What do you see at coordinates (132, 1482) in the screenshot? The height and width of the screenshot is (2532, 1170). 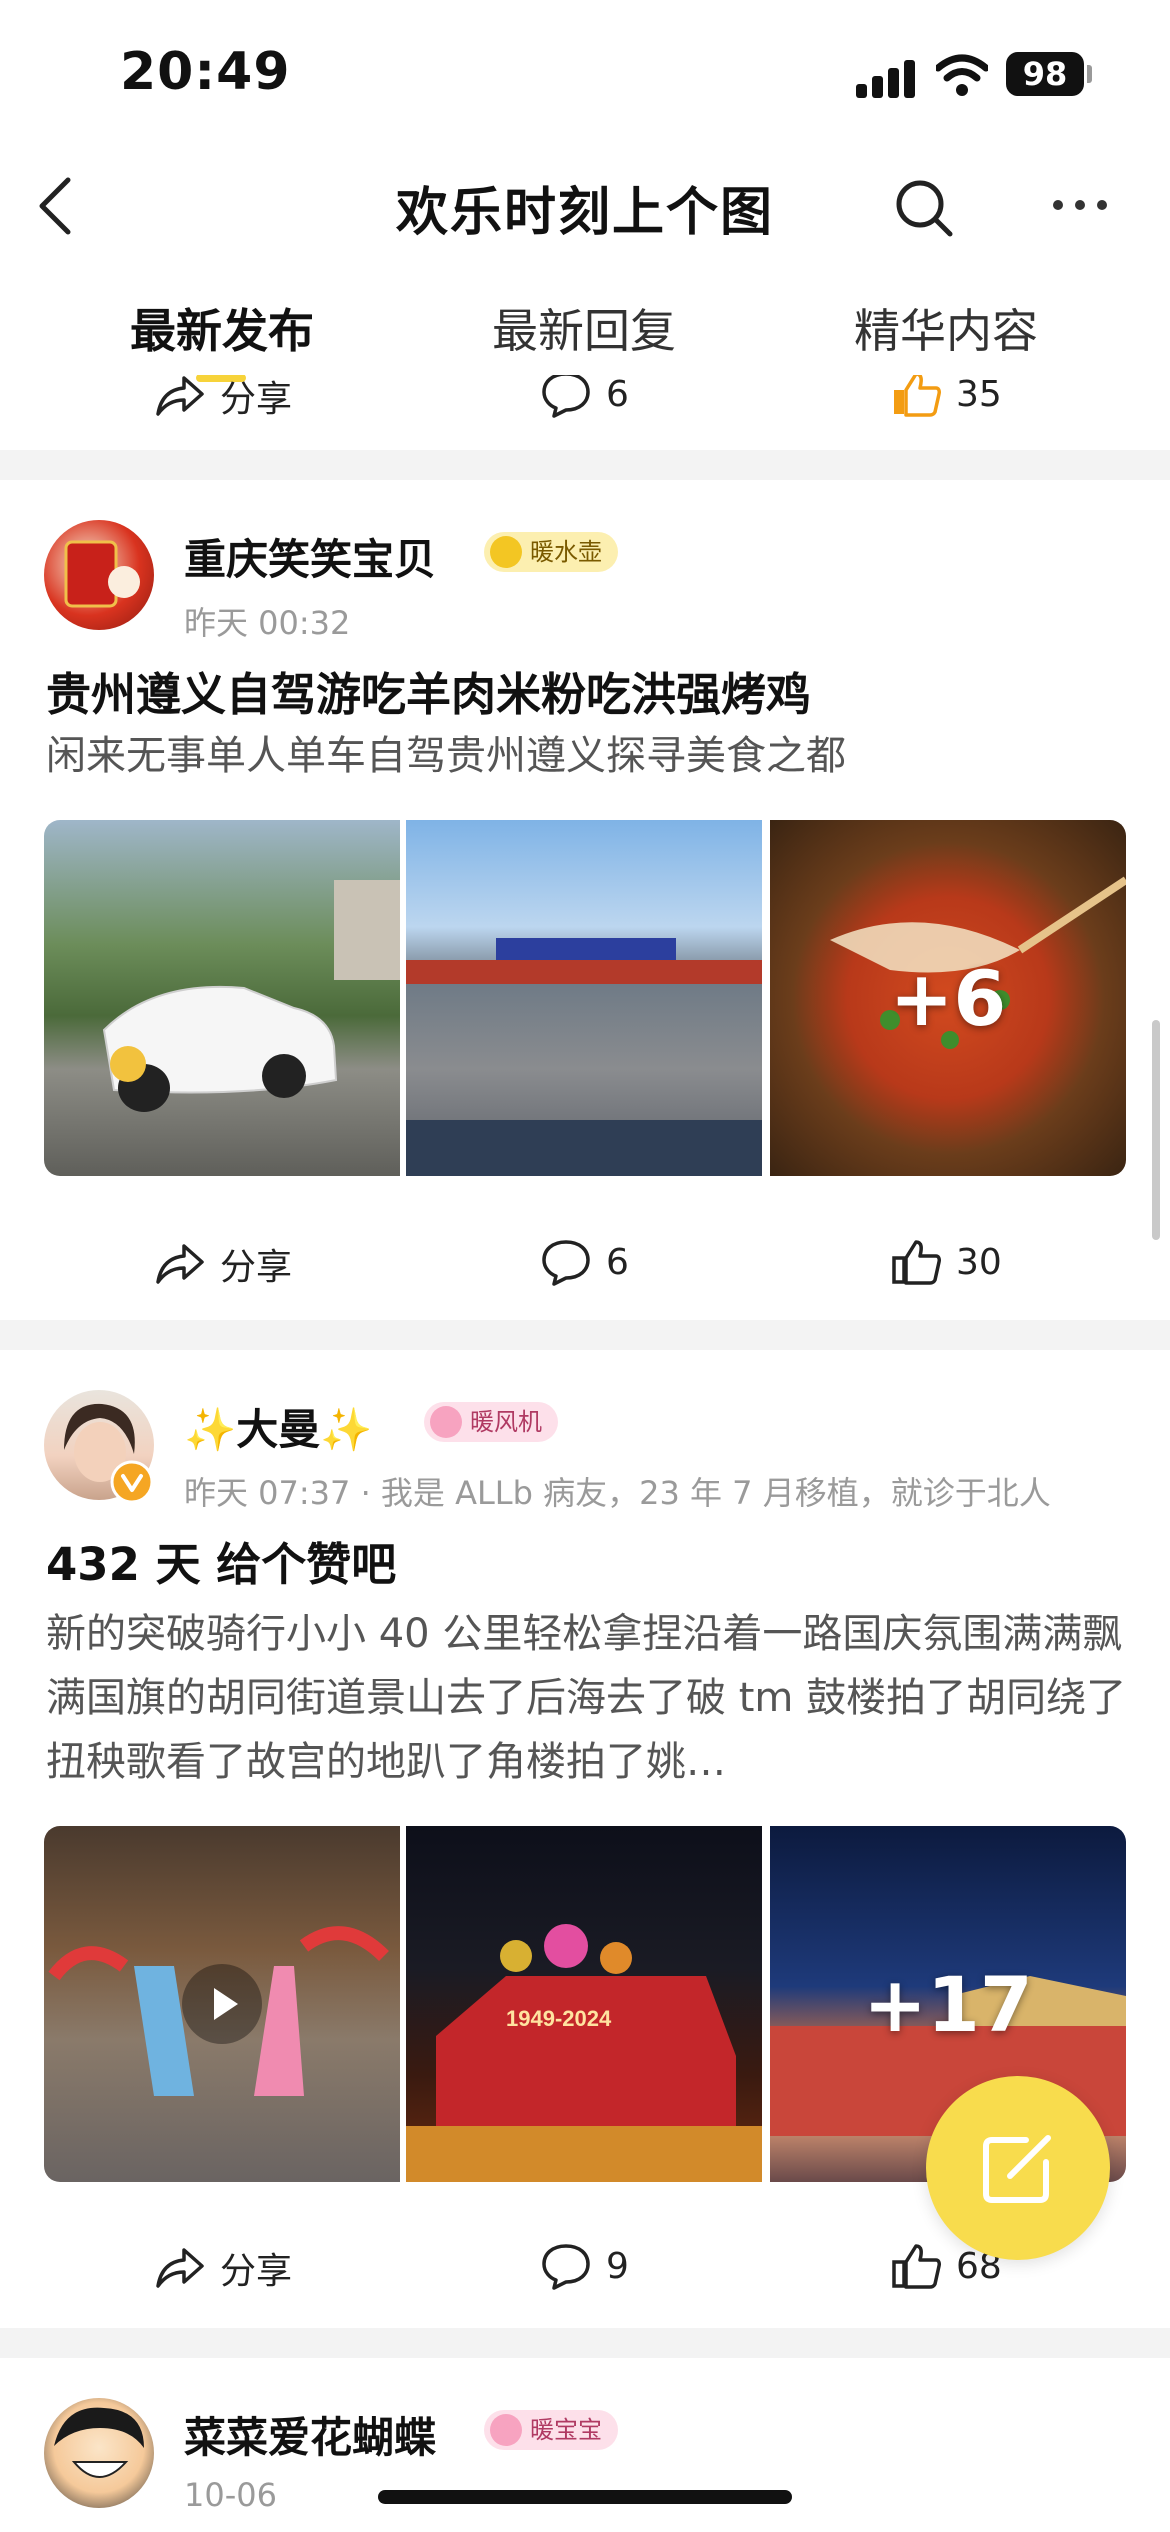 I see `verified-icon` at bounding box center [132, 1482].